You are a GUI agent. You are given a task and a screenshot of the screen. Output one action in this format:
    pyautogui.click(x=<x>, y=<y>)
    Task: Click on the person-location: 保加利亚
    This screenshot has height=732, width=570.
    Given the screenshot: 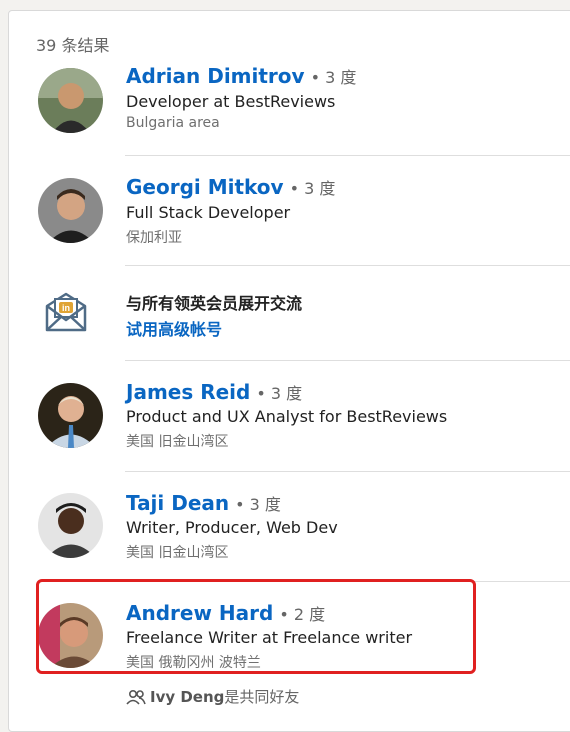 What is the action you would take?
    pyautogui.click(x=154, y=238)
    